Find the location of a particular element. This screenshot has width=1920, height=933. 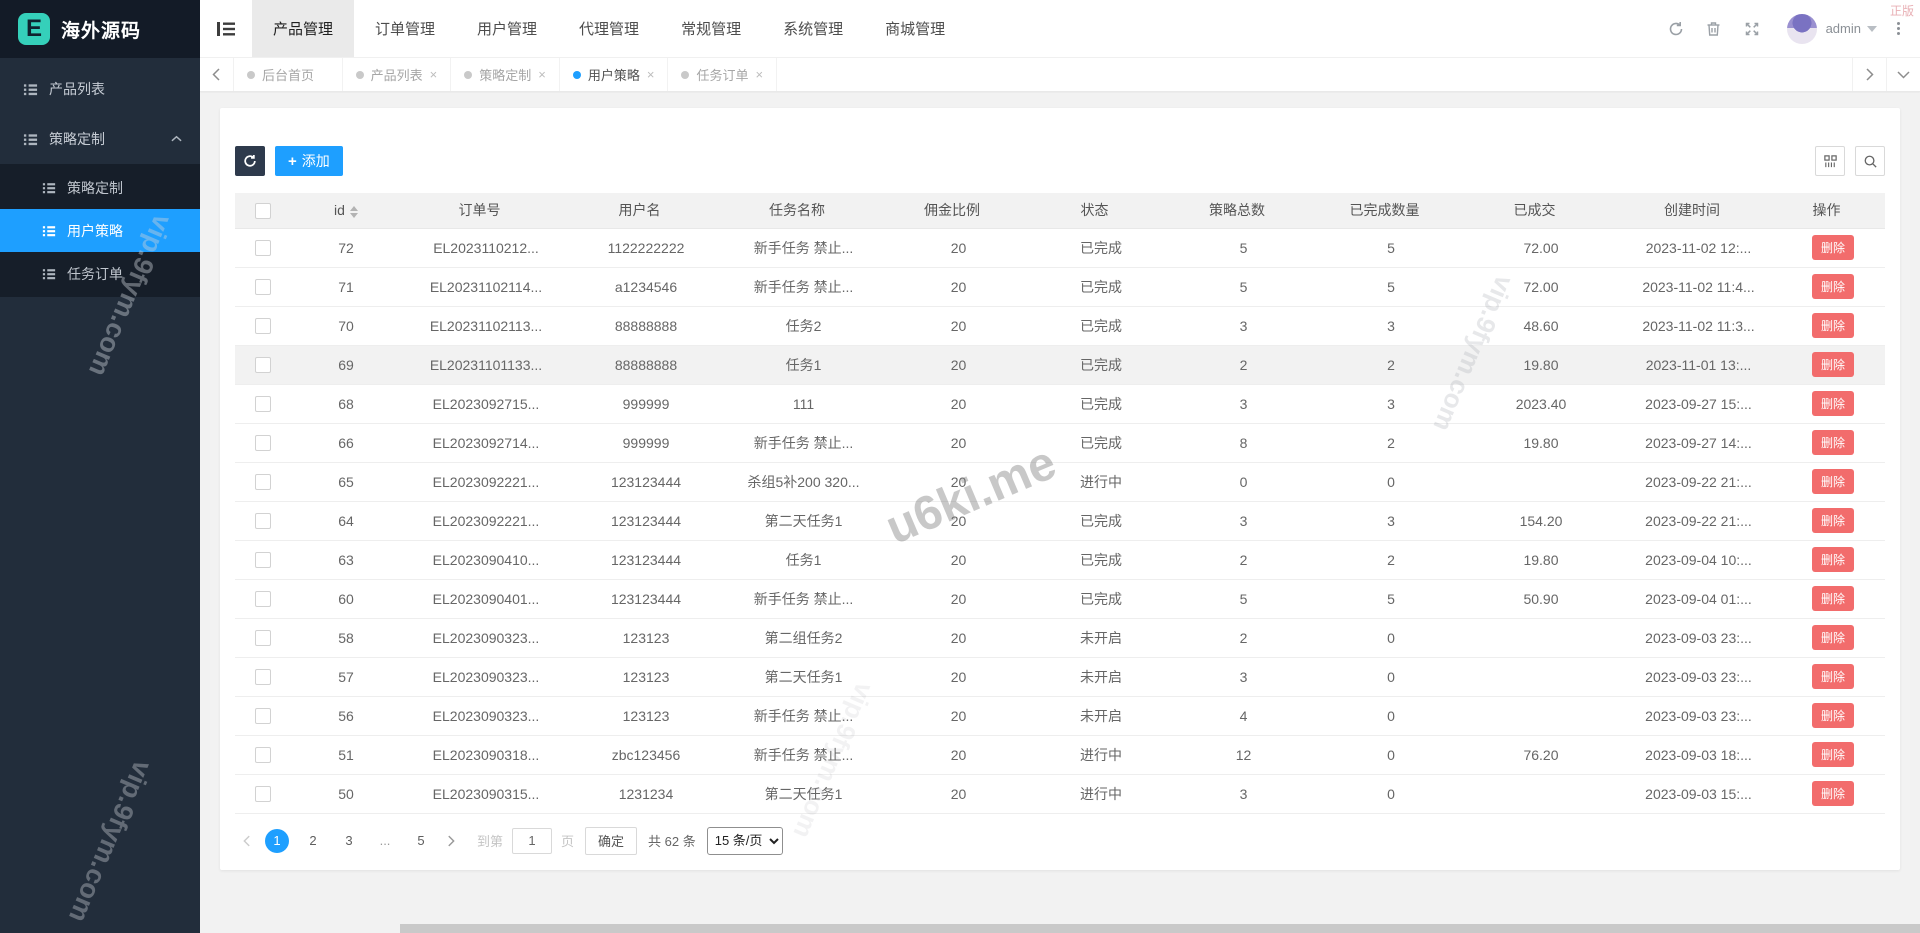

sidebar-item: 策略定制 is located at coordinates (100, 139).